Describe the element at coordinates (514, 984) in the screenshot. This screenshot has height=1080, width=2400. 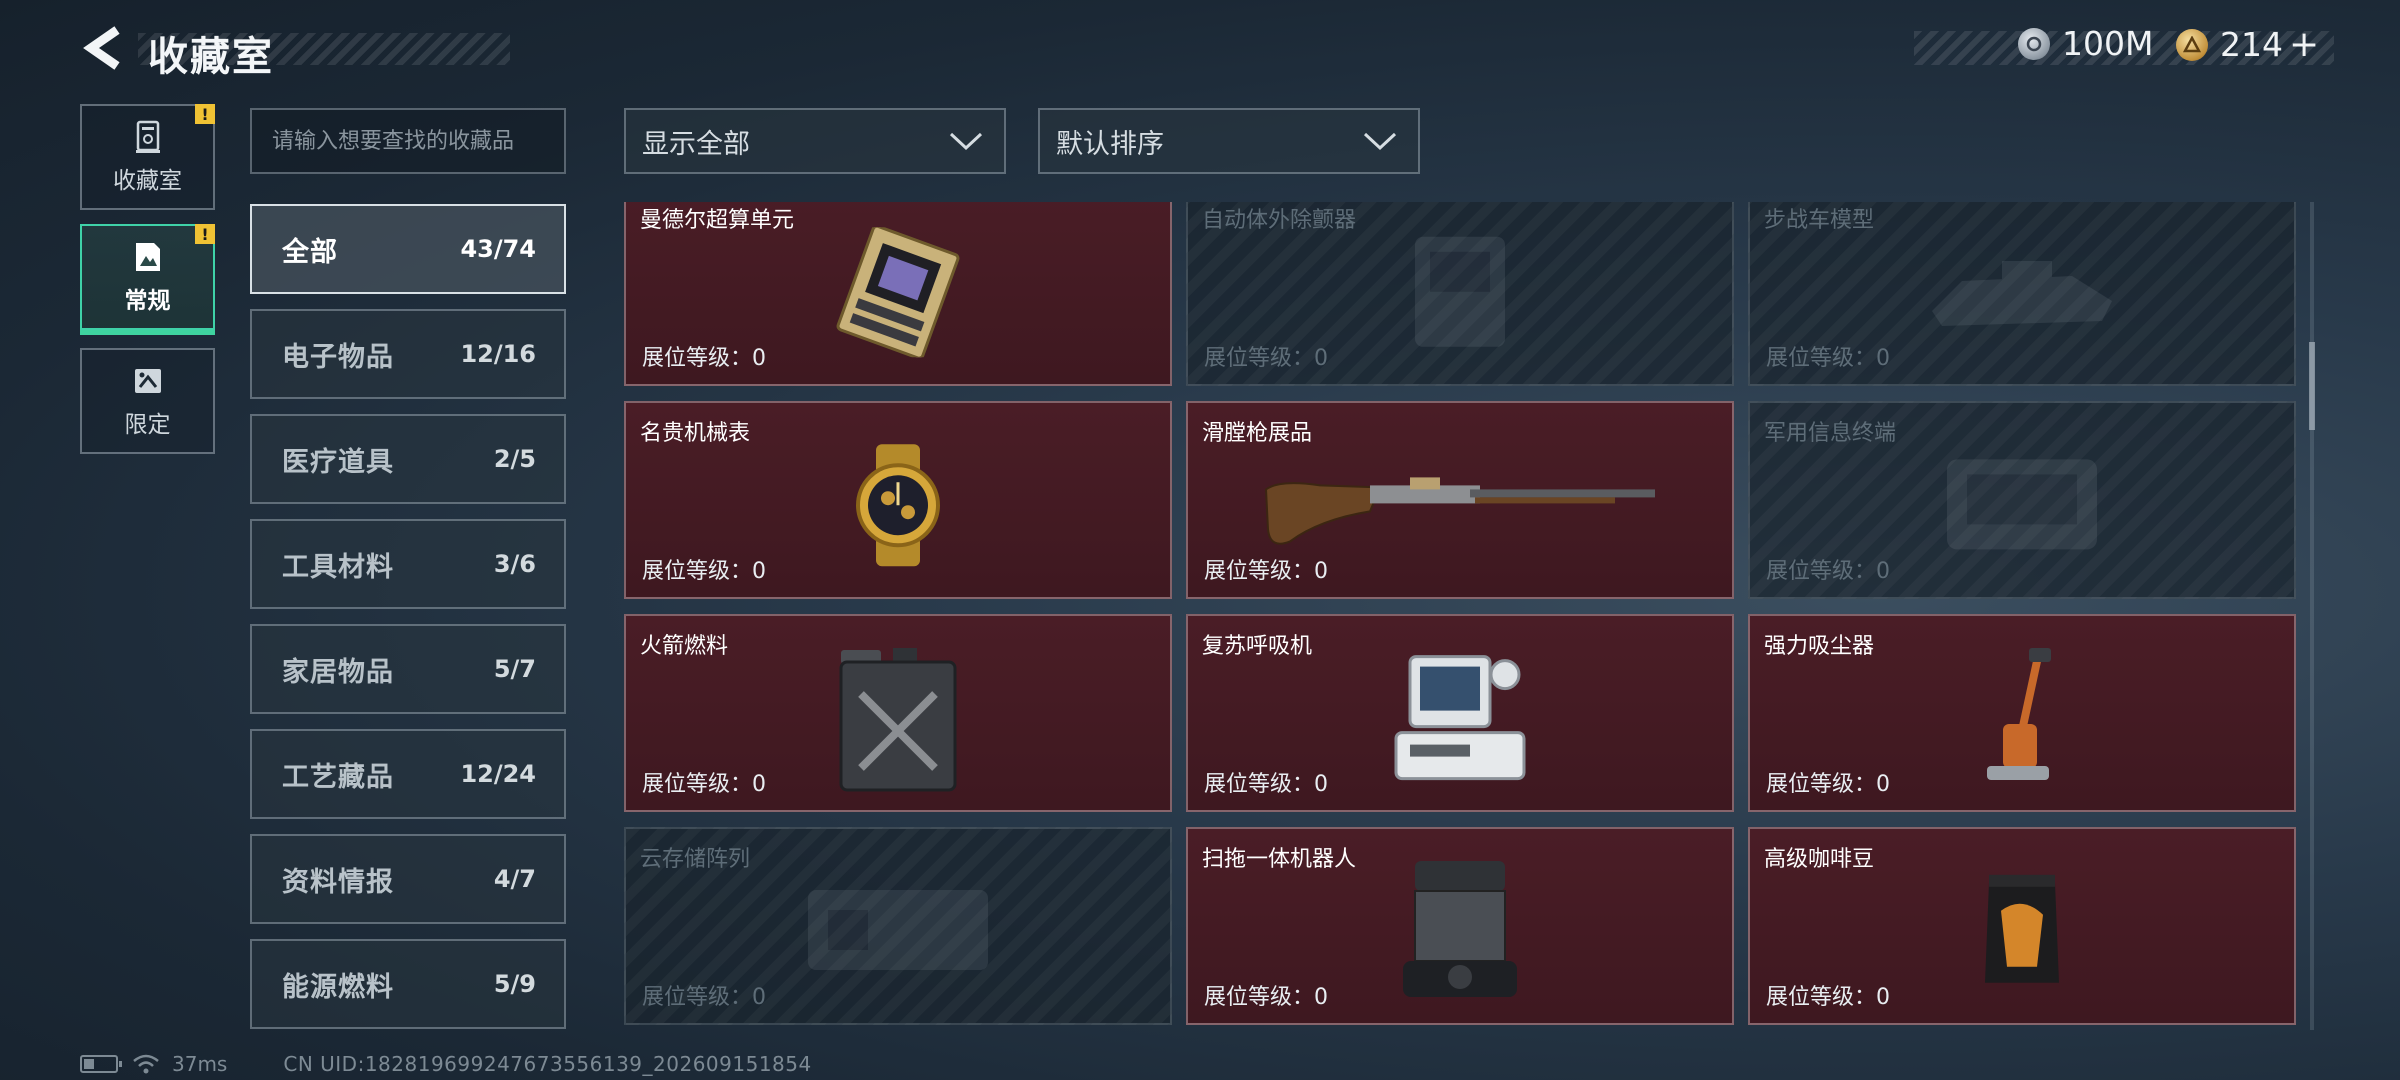
I see `category-count: 5/9` at that location.